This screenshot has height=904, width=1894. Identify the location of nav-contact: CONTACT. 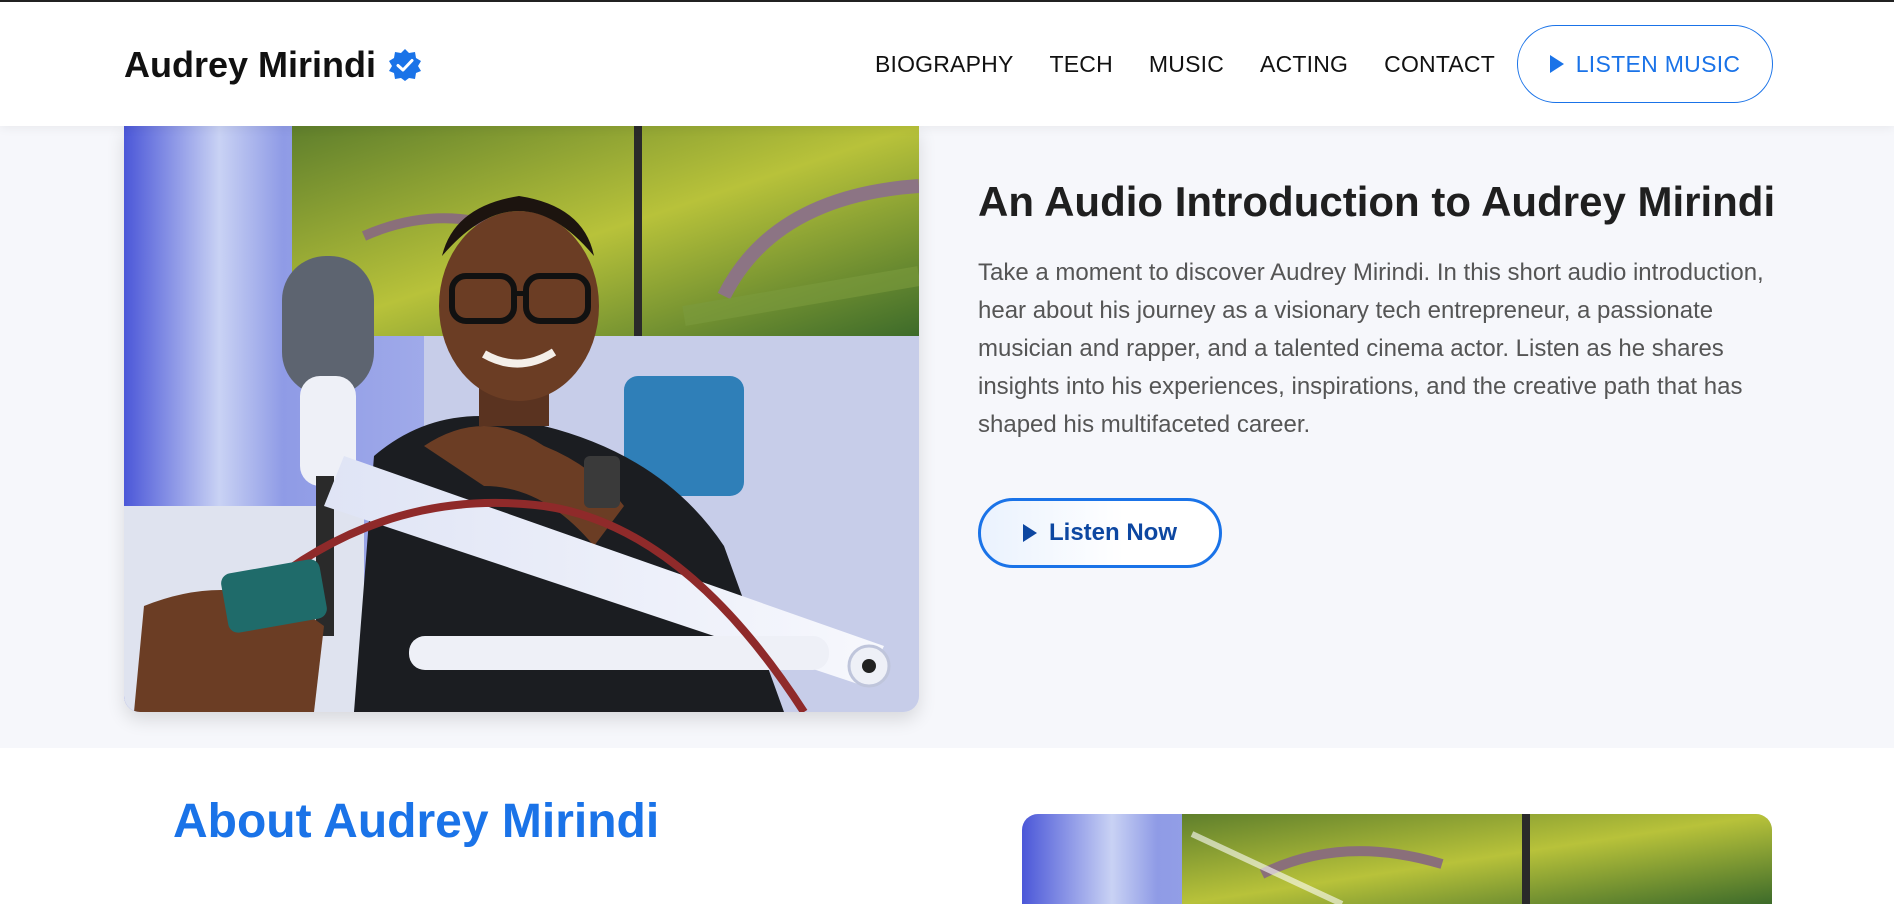
(1439, 64).